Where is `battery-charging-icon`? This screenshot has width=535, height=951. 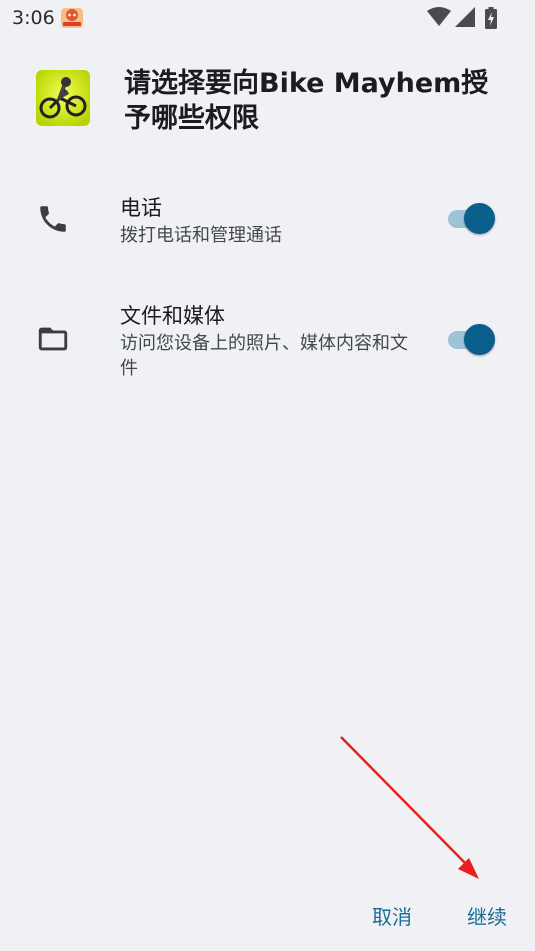 battery-charging-icon is located at coordinates (491, 18).